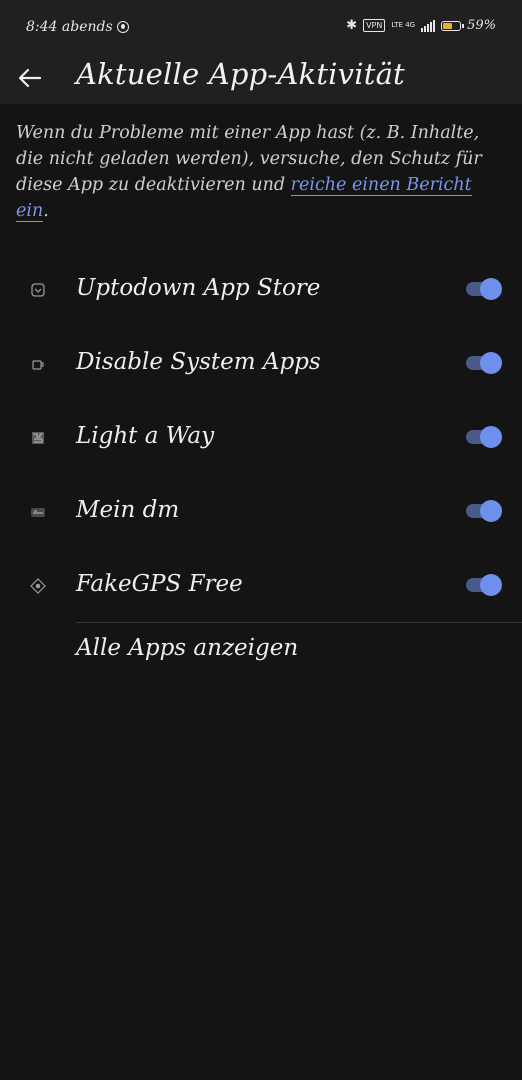 Image resolution: width=522 pixels, height=1080 pixels. What do you see at coordinates (128, 510) in the screenshot?
I see `app-name: Mein dm` at bounding box center [128, 510].